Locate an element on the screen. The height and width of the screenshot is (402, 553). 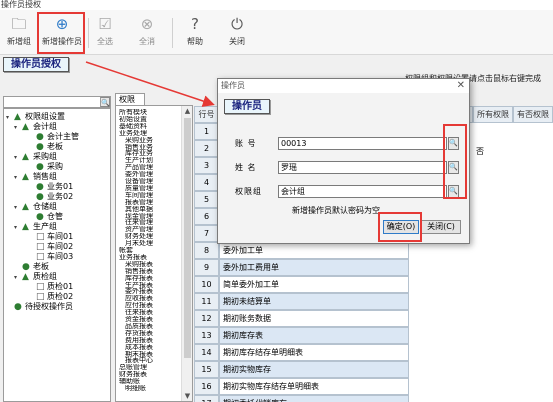
group-field: 会计组 is located at coordinates (362, 191).